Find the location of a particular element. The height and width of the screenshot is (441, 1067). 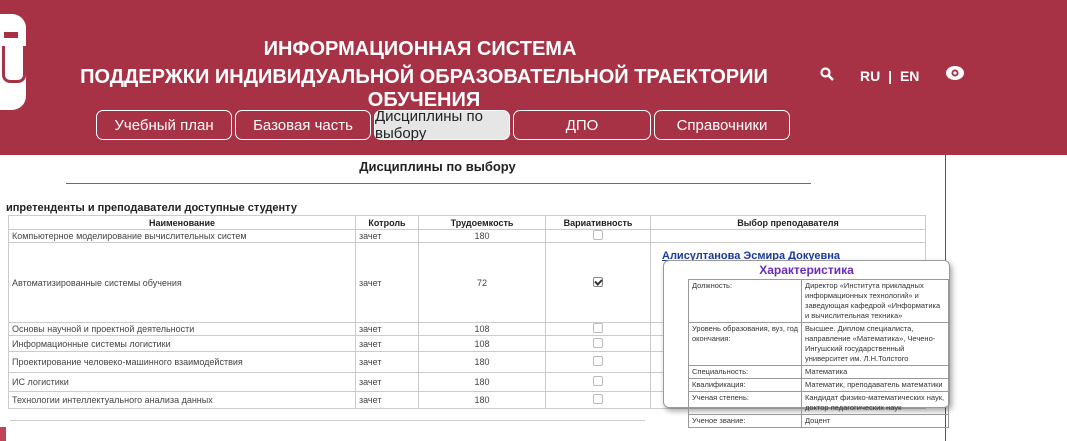

info-row: Ученое звание: Доцент is located at coordinates (818, 421).